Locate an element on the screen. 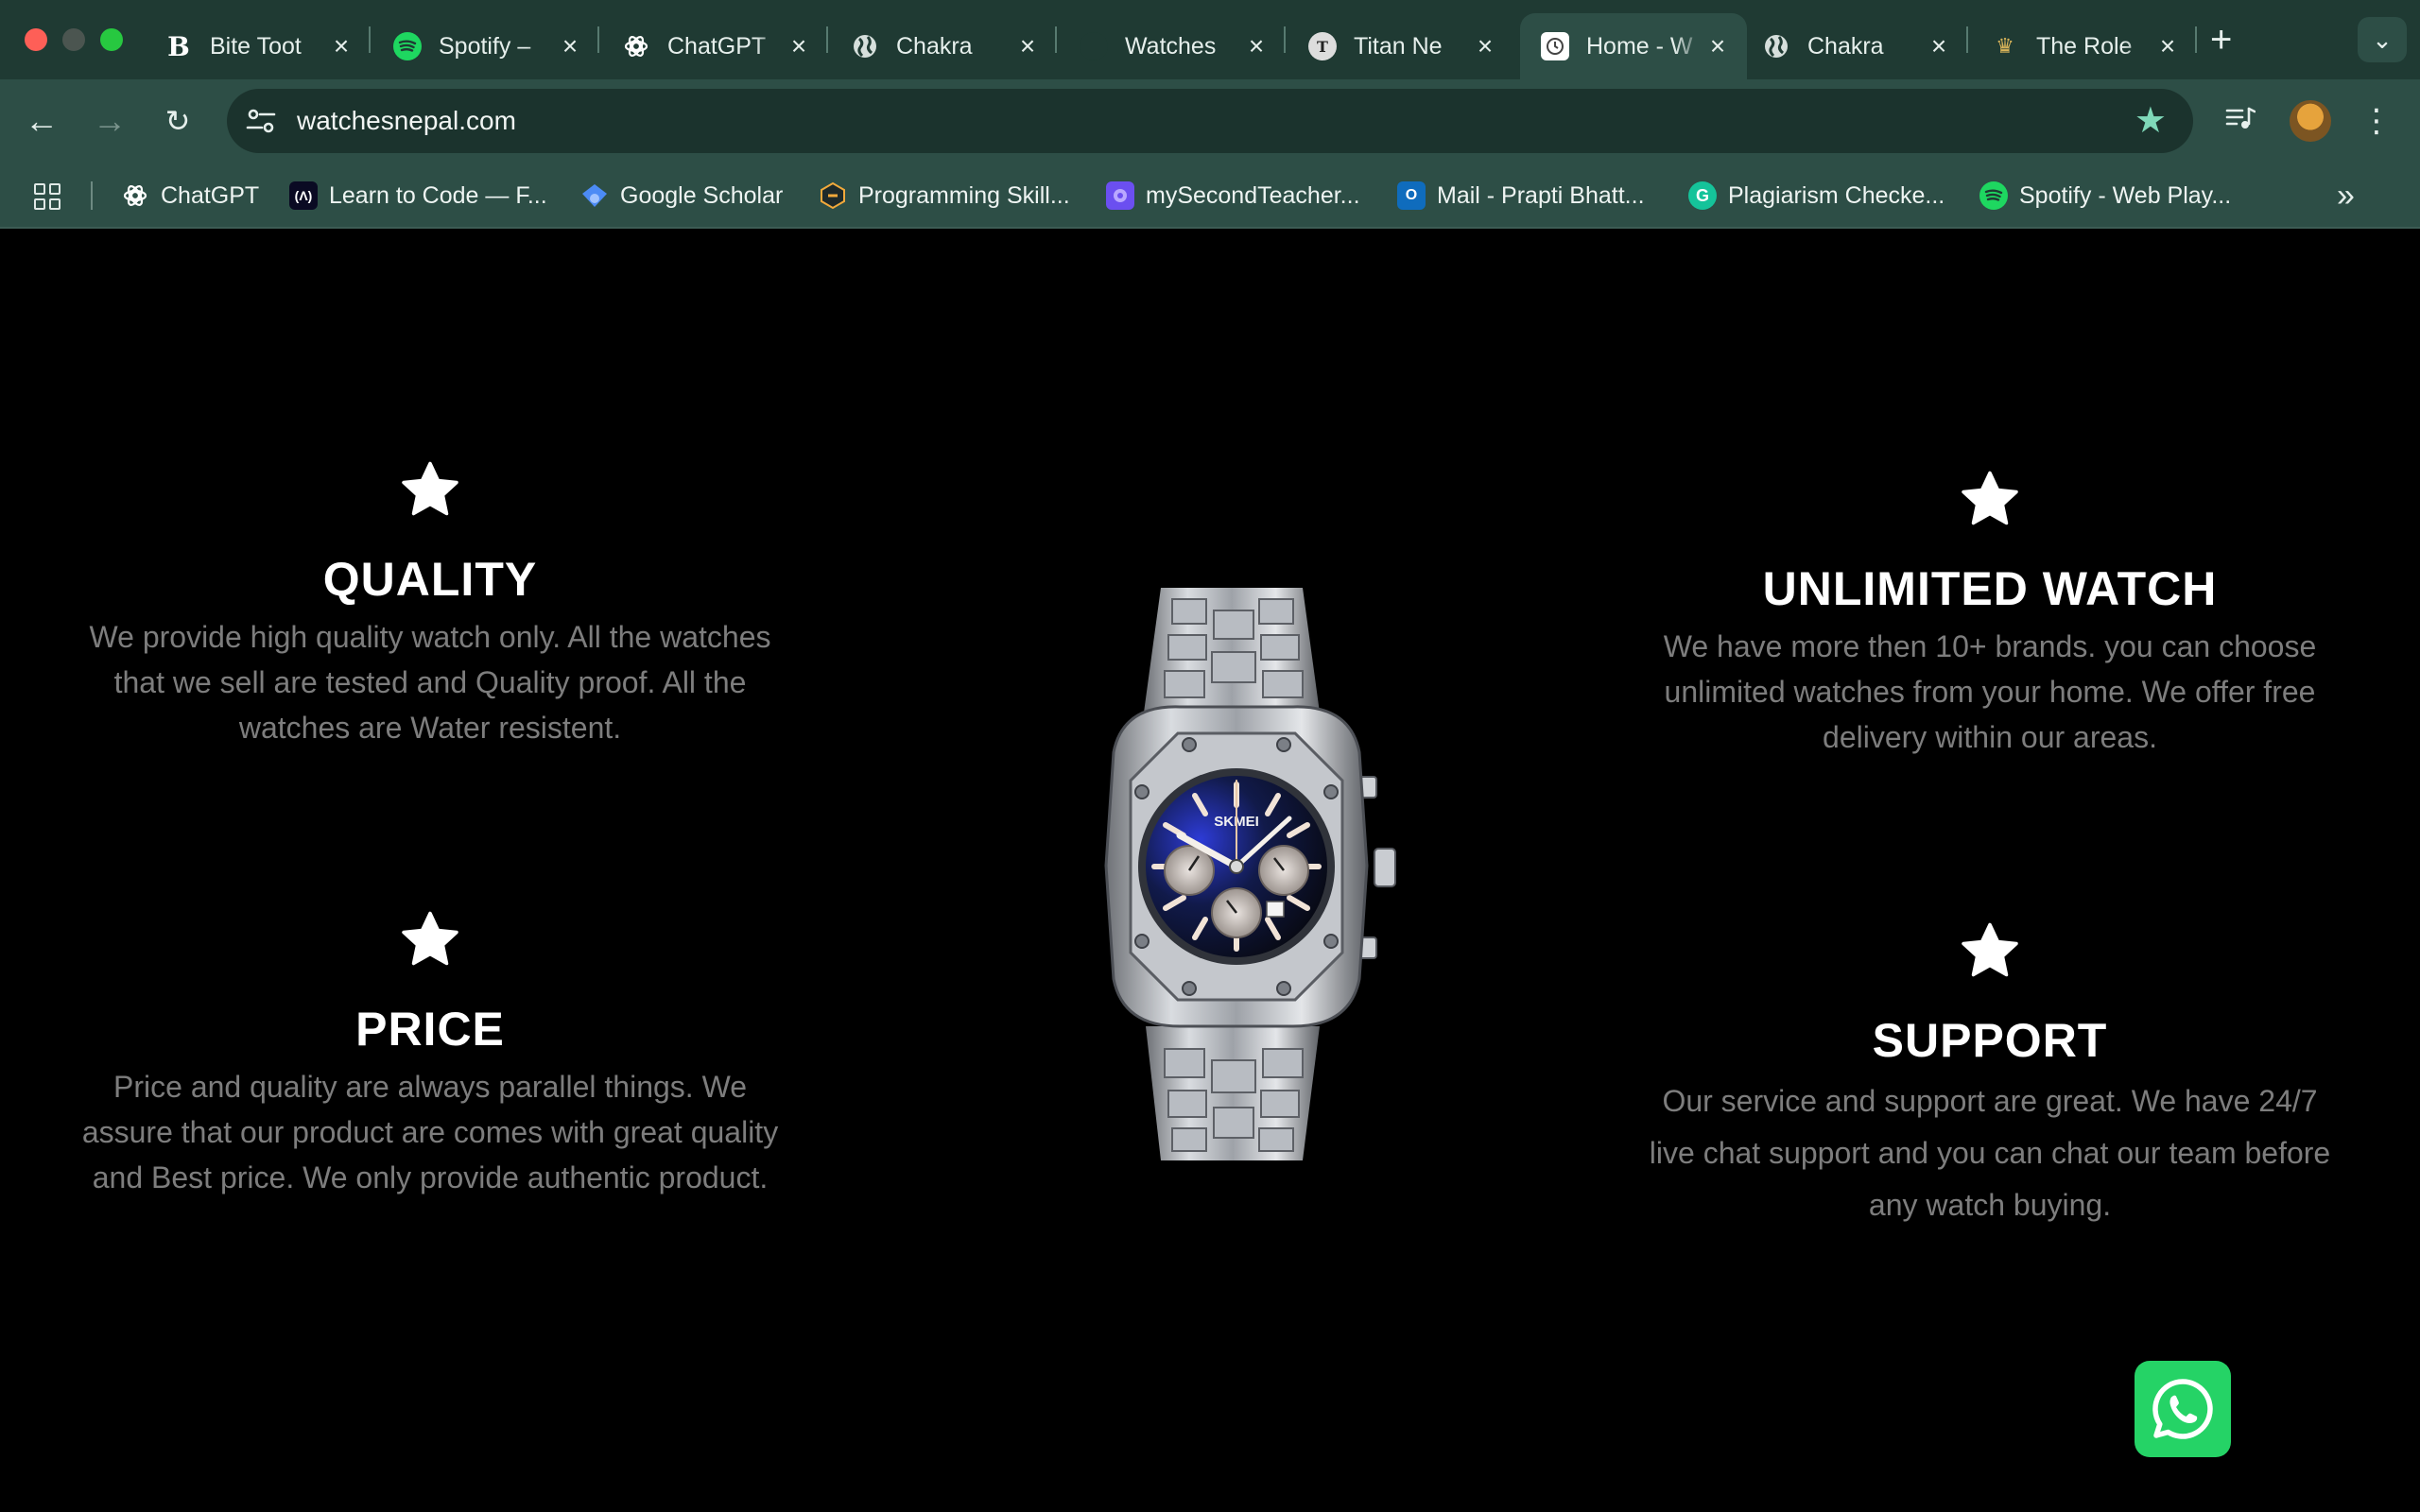  tab-title: Spotify – is located at coordinates (485, 46).